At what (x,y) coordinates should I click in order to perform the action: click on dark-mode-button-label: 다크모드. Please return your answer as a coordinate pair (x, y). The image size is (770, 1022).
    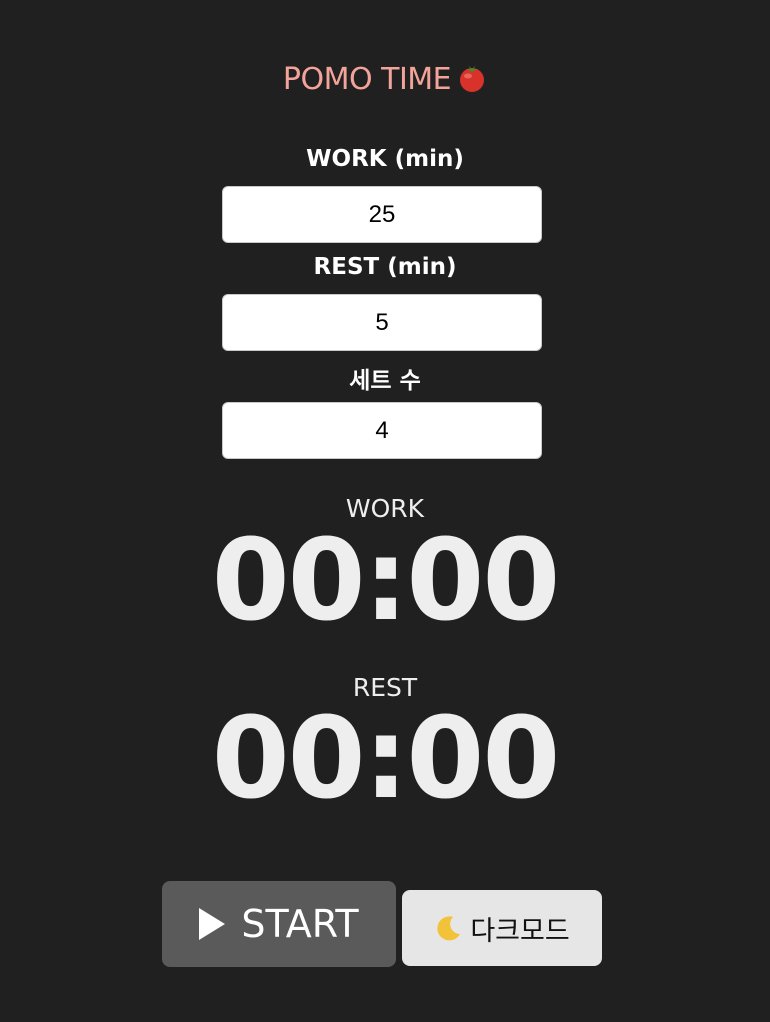
    Looking at the image, I should click on (520, 931).